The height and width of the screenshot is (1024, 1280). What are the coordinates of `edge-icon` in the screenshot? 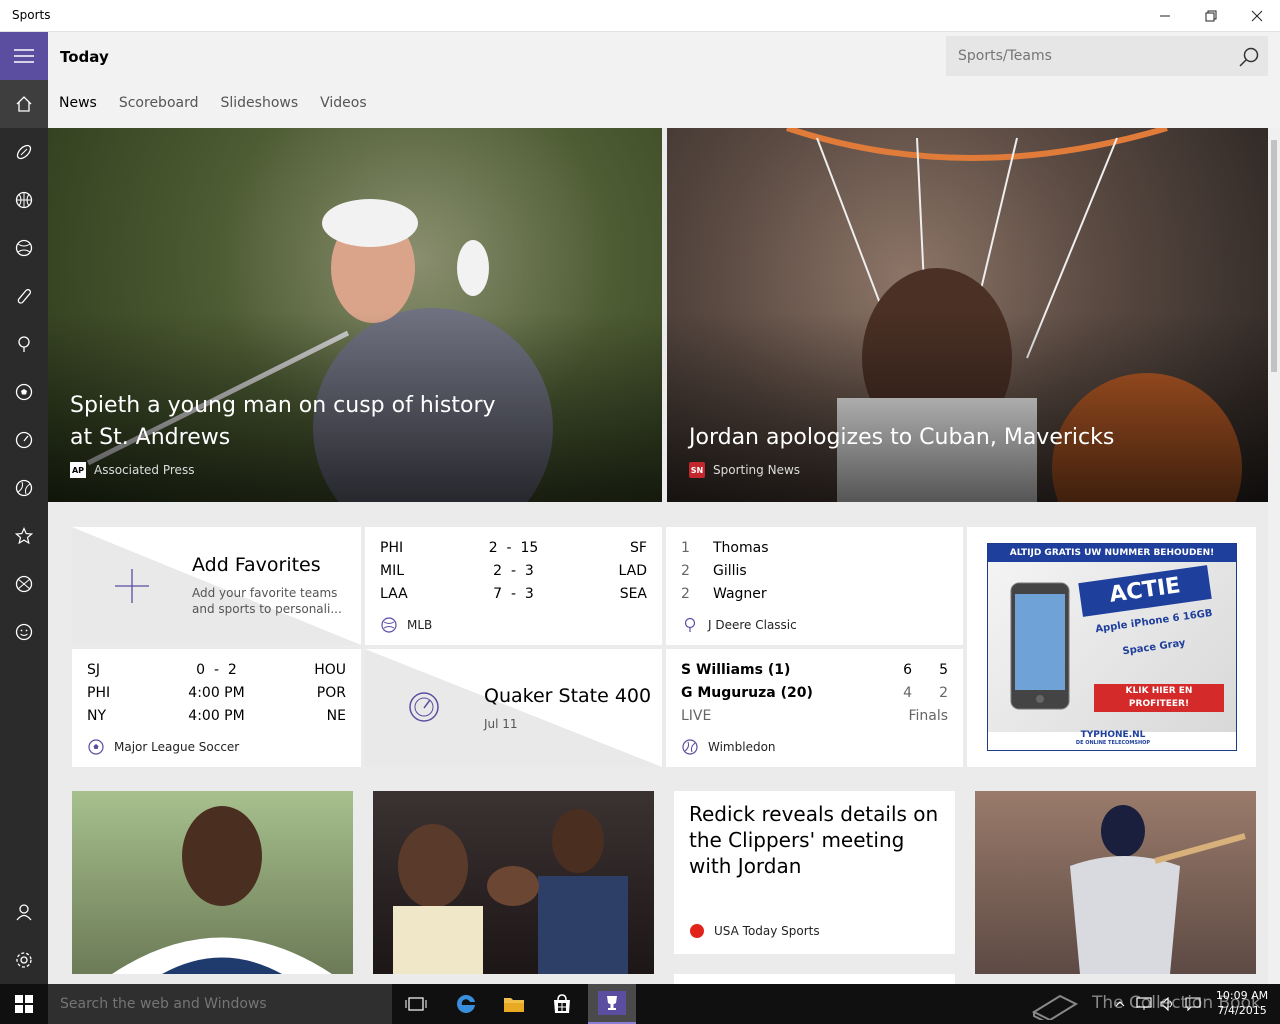 It's located at (466, 1003).